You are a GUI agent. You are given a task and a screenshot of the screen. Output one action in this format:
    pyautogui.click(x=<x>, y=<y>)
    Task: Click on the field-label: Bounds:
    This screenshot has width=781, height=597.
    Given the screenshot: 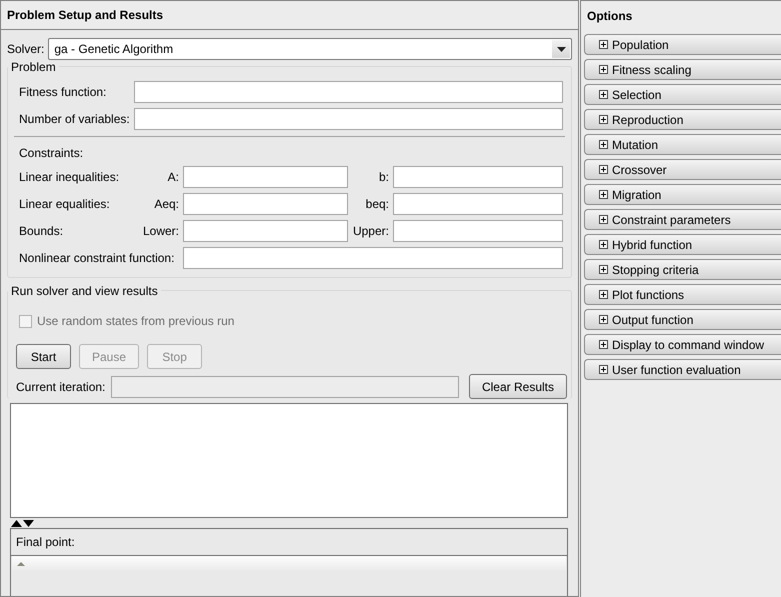 What is the action you would take?
    pyautogui.click(x=41, y=231)
    